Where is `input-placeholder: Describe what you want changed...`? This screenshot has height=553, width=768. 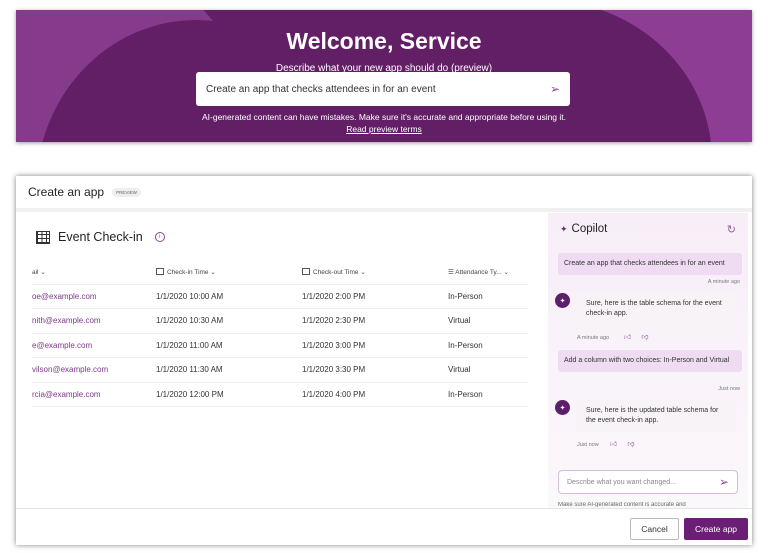 input-placeholder: Describe what you want changed... is located at coordinates (621, 482).